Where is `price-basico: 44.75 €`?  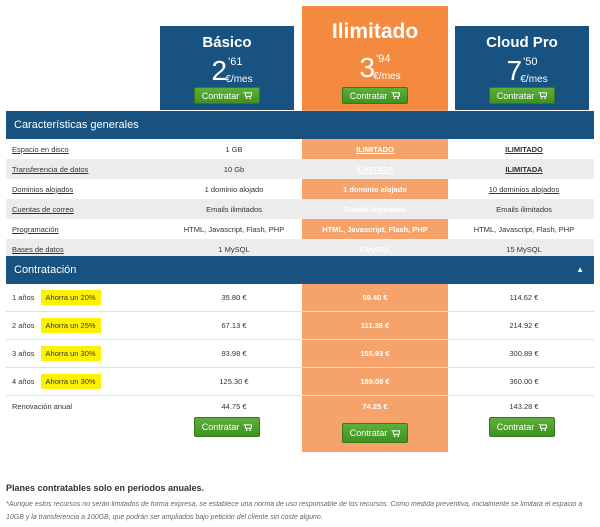 price-basico: 44.75 € is located at coordinates (234, 406).